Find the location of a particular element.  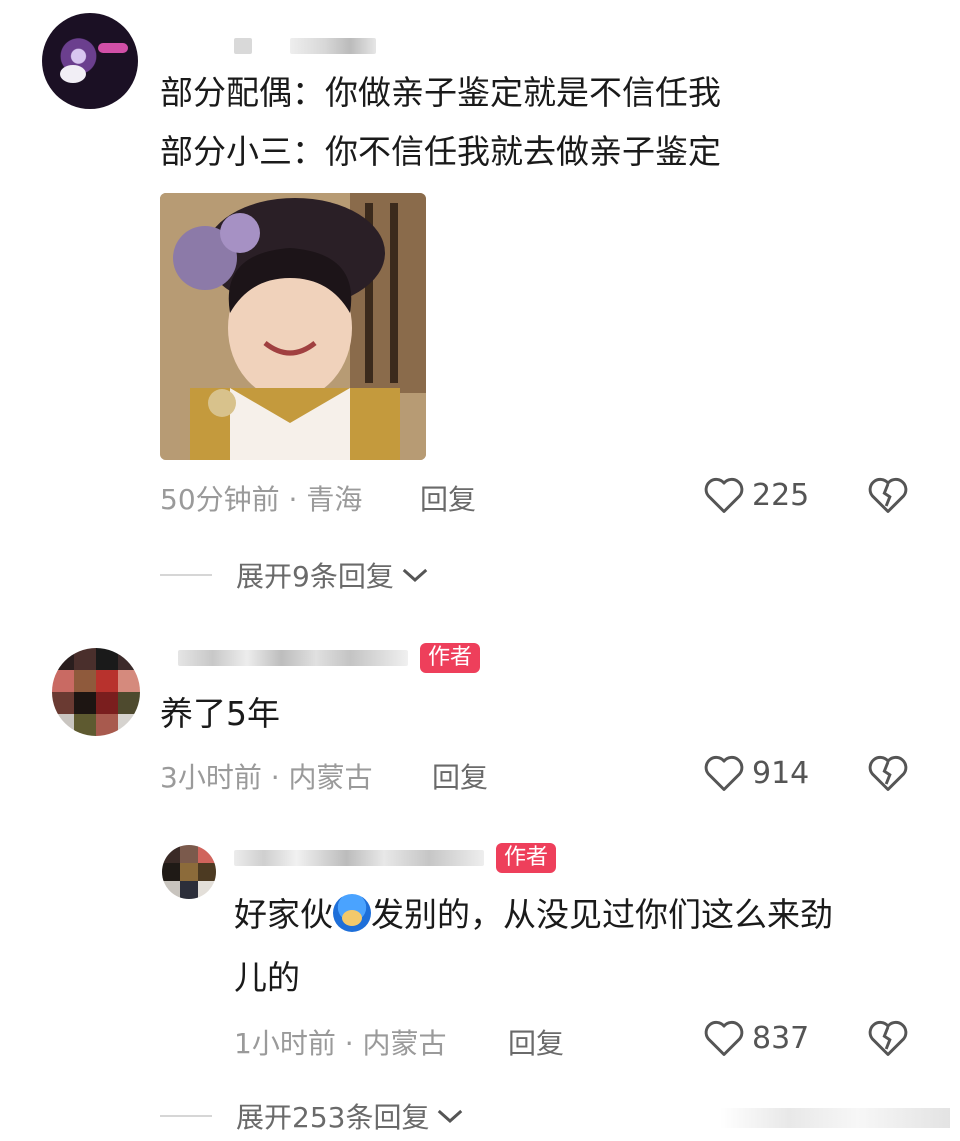

expand-replies-button: 展开253条回复 is located at coordinates (312, 1116).